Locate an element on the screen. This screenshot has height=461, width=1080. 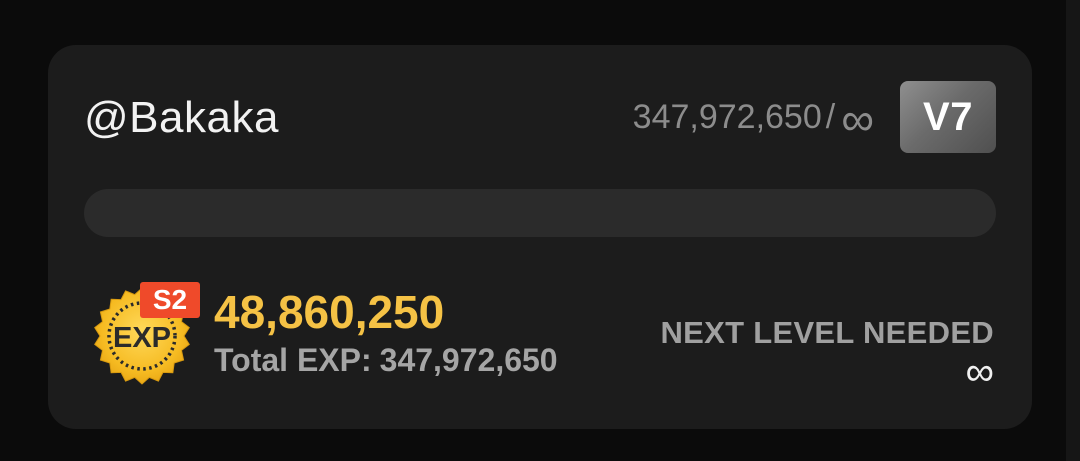
level-target-infinity: ∞ is located at coordinates (857, 119).